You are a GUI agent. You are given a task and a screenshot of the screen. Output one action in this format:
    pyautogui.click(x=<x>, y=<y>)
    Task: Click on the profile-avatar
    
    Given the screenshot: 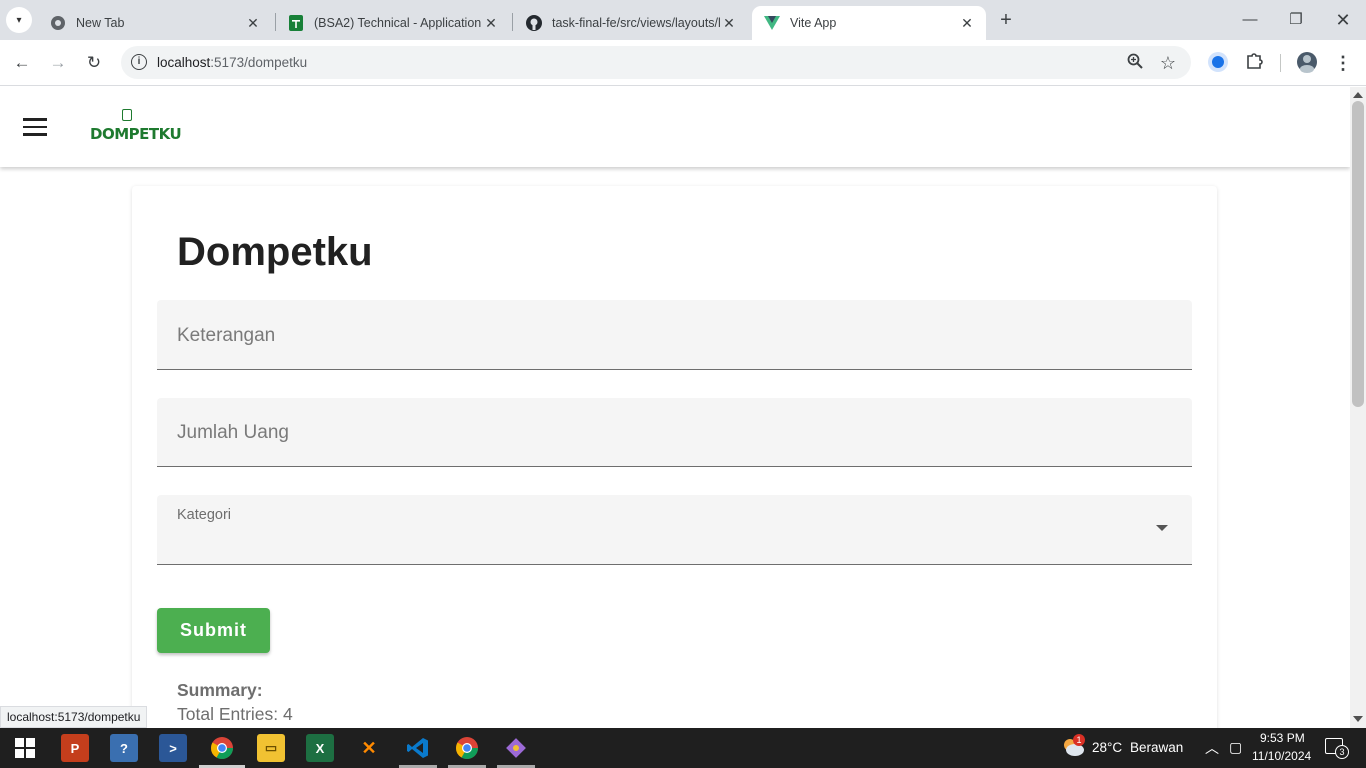 What is the action you would take?
    pyautogui.click(x=1307, y=63)
    